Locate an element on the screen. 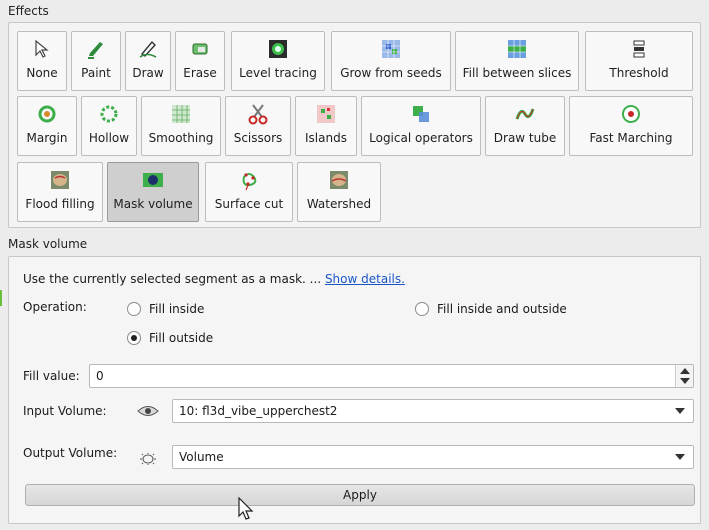  output-volume-combobox: Volume is located at coordinates (433, 457).